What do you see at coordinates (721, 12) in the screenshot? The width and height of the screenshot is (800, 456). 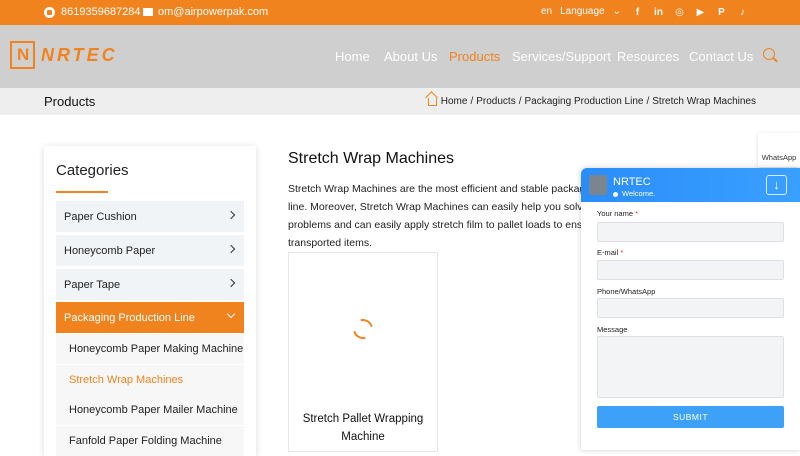 I see `pinterest-icon: P` at bounding box center [721, 12].